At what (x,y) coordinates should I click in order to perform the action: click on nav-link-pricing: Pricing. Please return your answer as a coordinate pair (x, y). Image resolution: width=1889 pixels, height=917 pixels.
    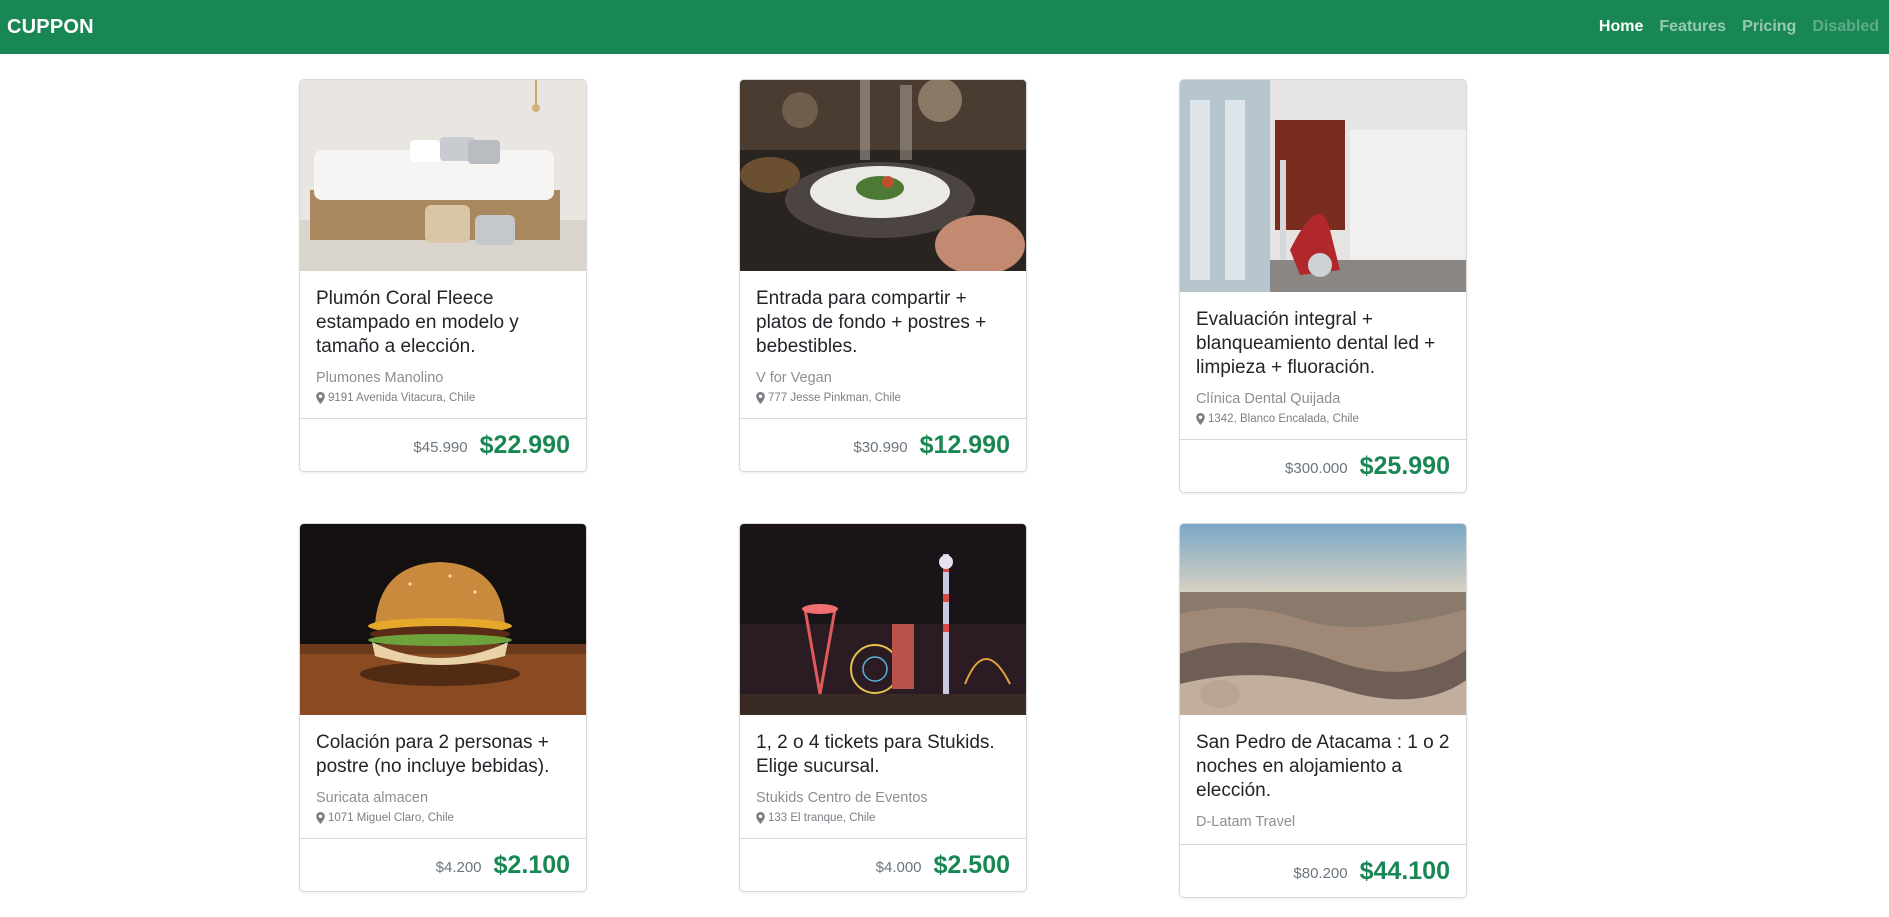
    Looking at the image, I should click on (1769, 27).